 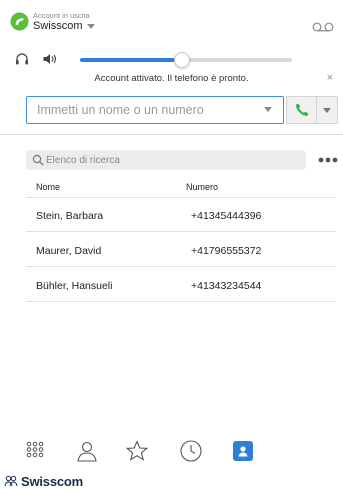 What do you see at coordinates (171, 160) in the screenshot?
I see `contacts-search-input` at bounding box center [171, 160].